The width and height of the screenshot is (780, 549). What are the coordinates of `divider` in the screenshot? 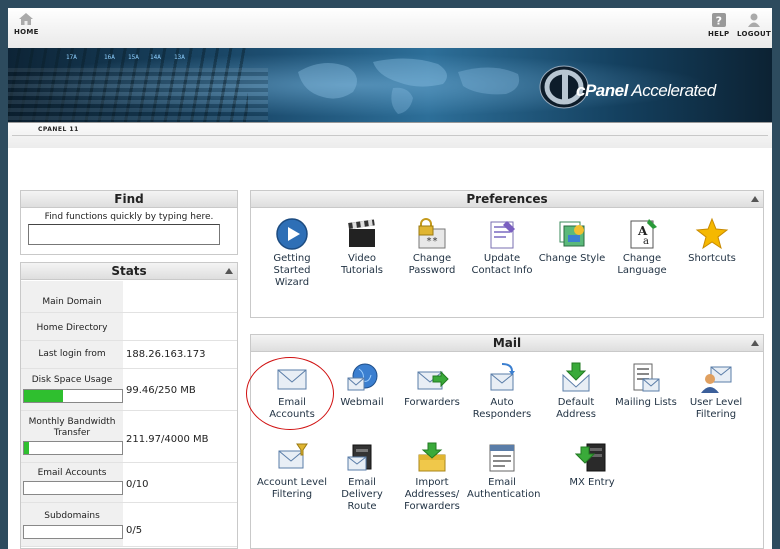 It's located at (390, 135).